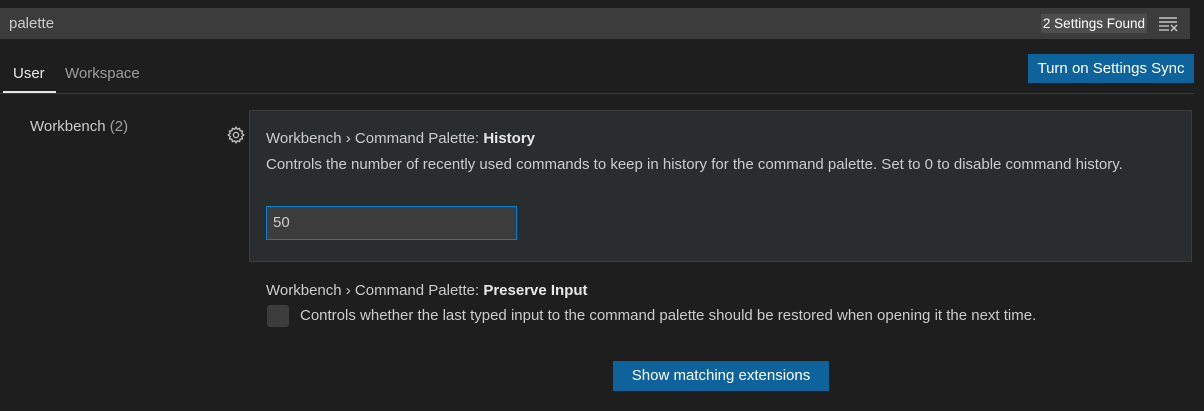  What do you see at coordinates (31, 24) in the screenshot?
I see `search-input: palette` at bounding box center [31, 24].